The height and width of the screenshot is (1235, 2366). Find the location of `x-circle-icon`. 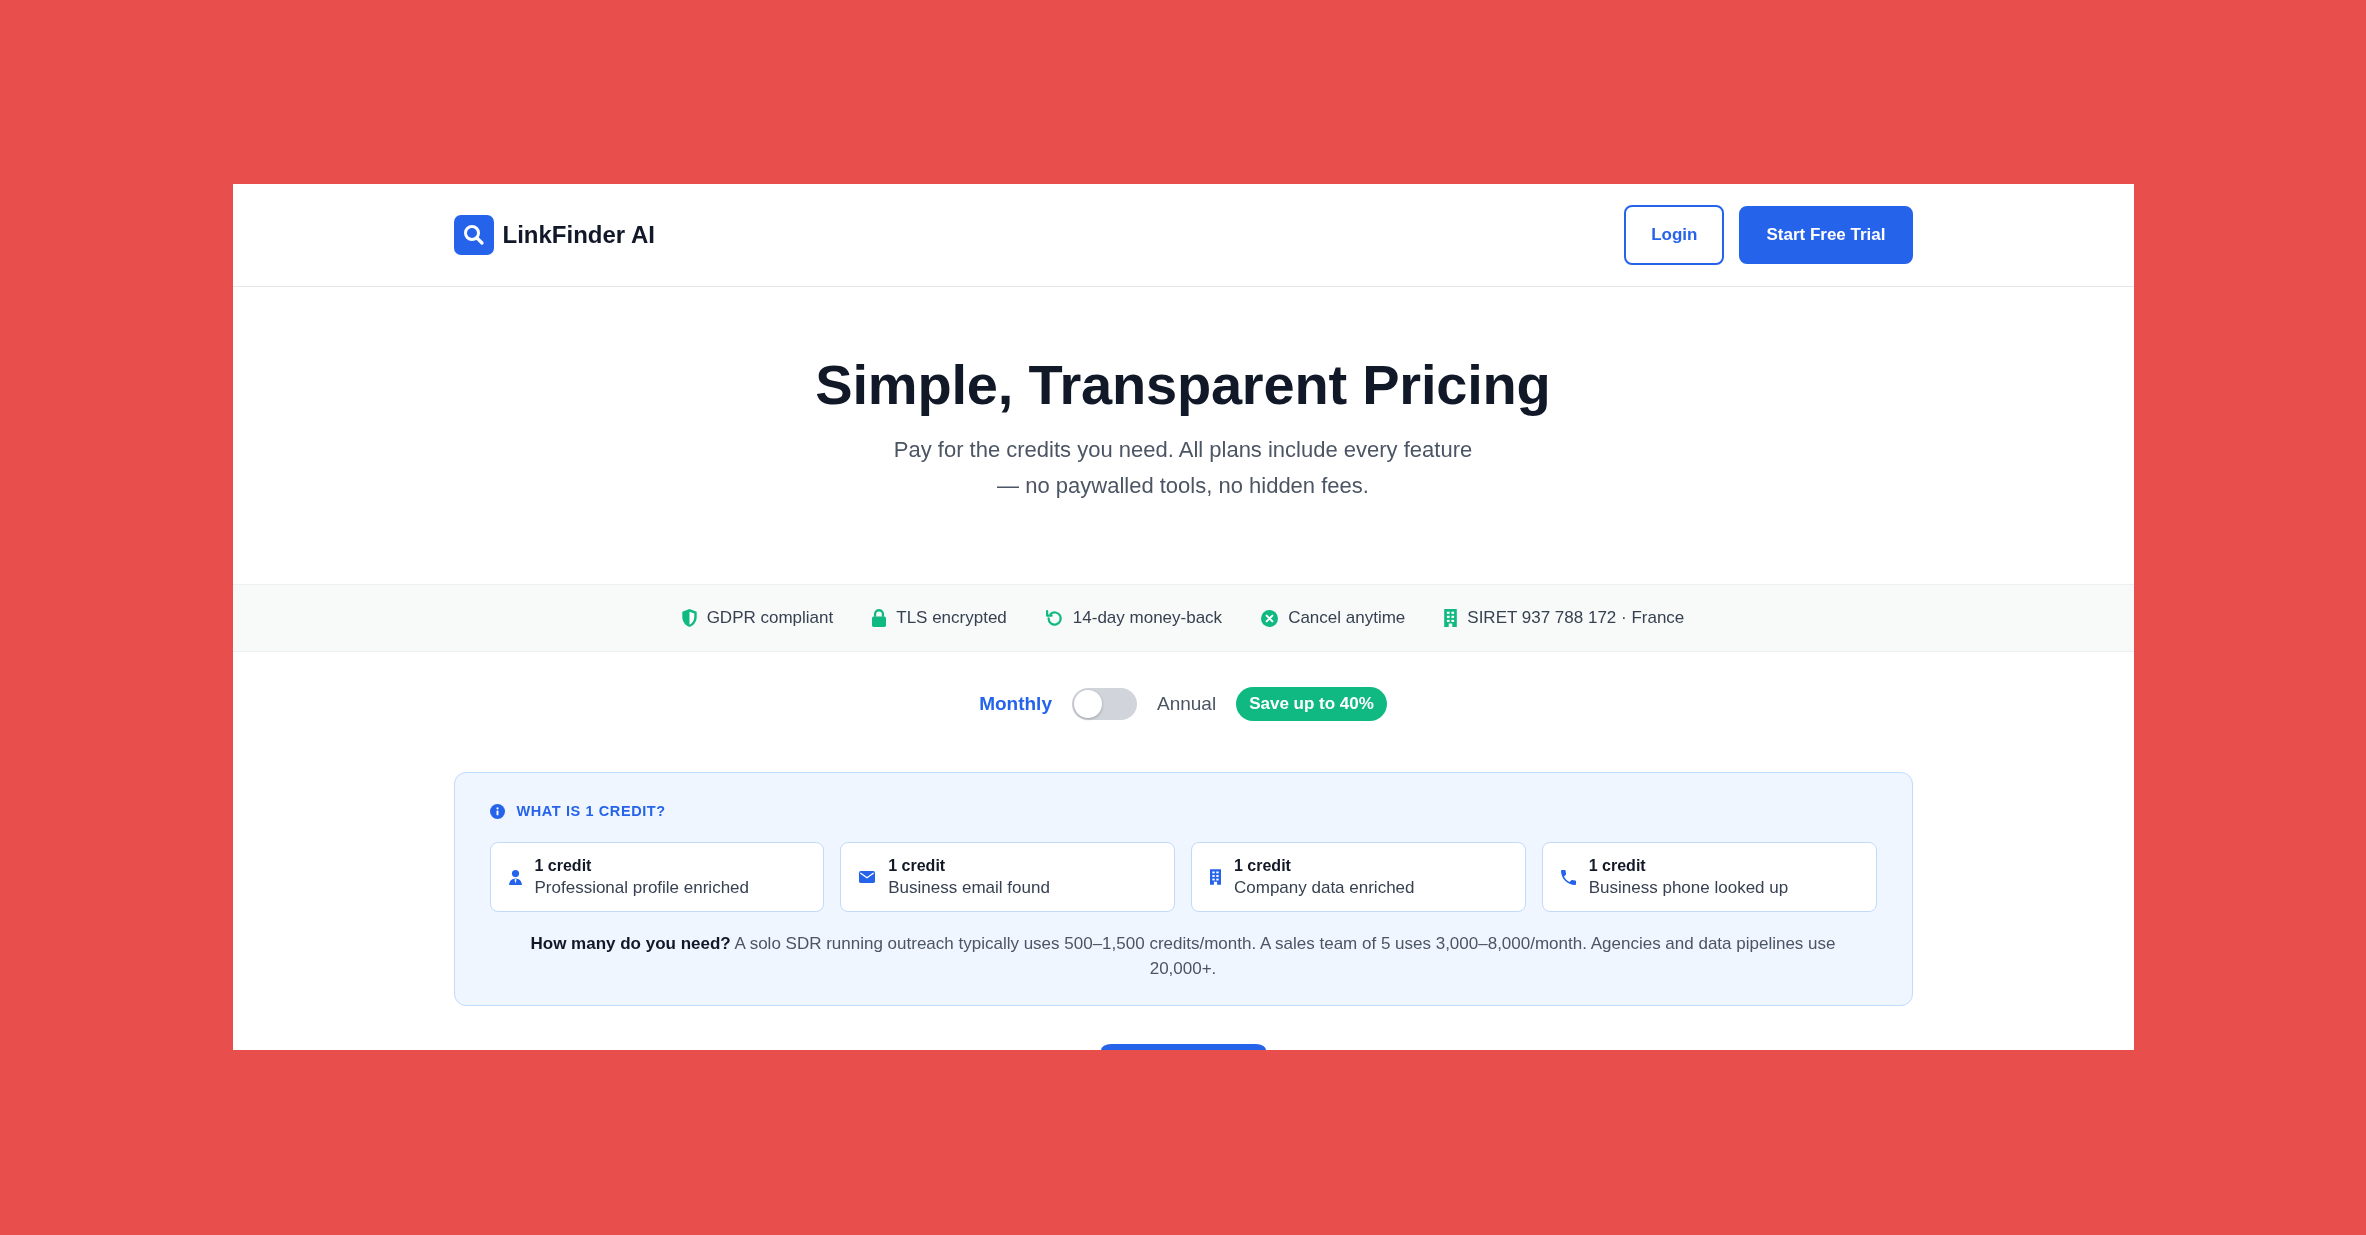

x-circle-icon is located at coordinates (1270, 618).